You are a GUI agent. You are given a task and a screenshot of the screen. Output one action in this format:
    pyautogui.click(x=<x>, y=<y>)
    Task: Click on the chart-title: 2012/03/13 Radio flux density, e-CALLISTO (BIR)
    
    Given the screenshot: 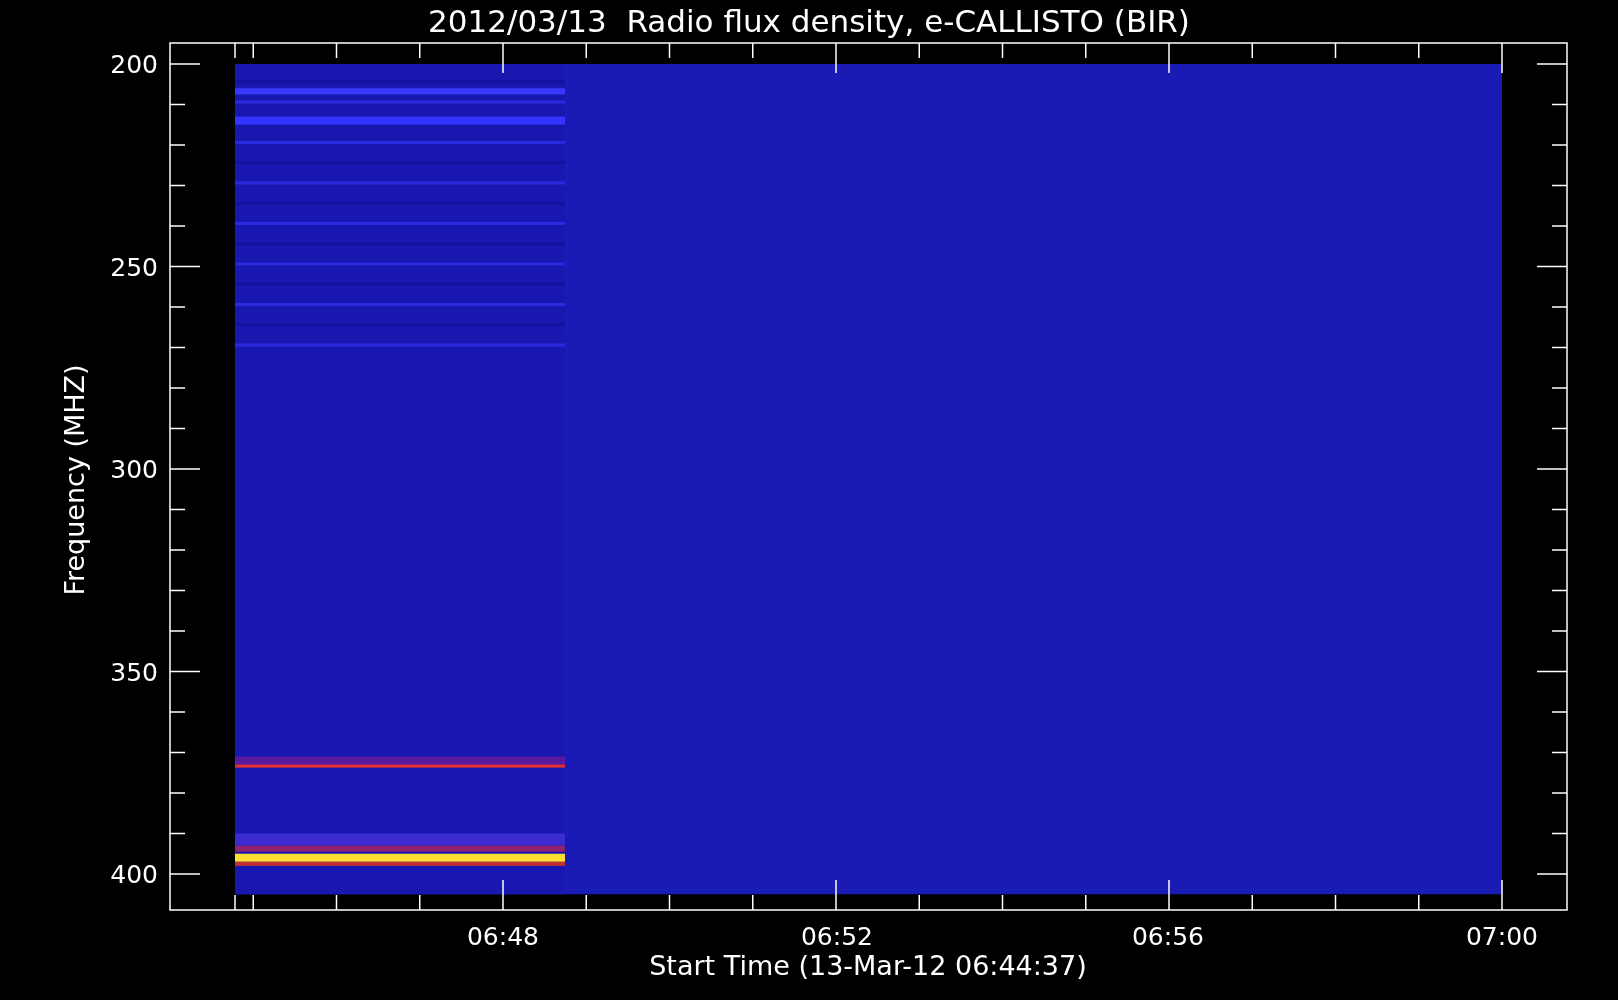 What is the action you would take?
    pyautogui.click(x=809, y=21)
    